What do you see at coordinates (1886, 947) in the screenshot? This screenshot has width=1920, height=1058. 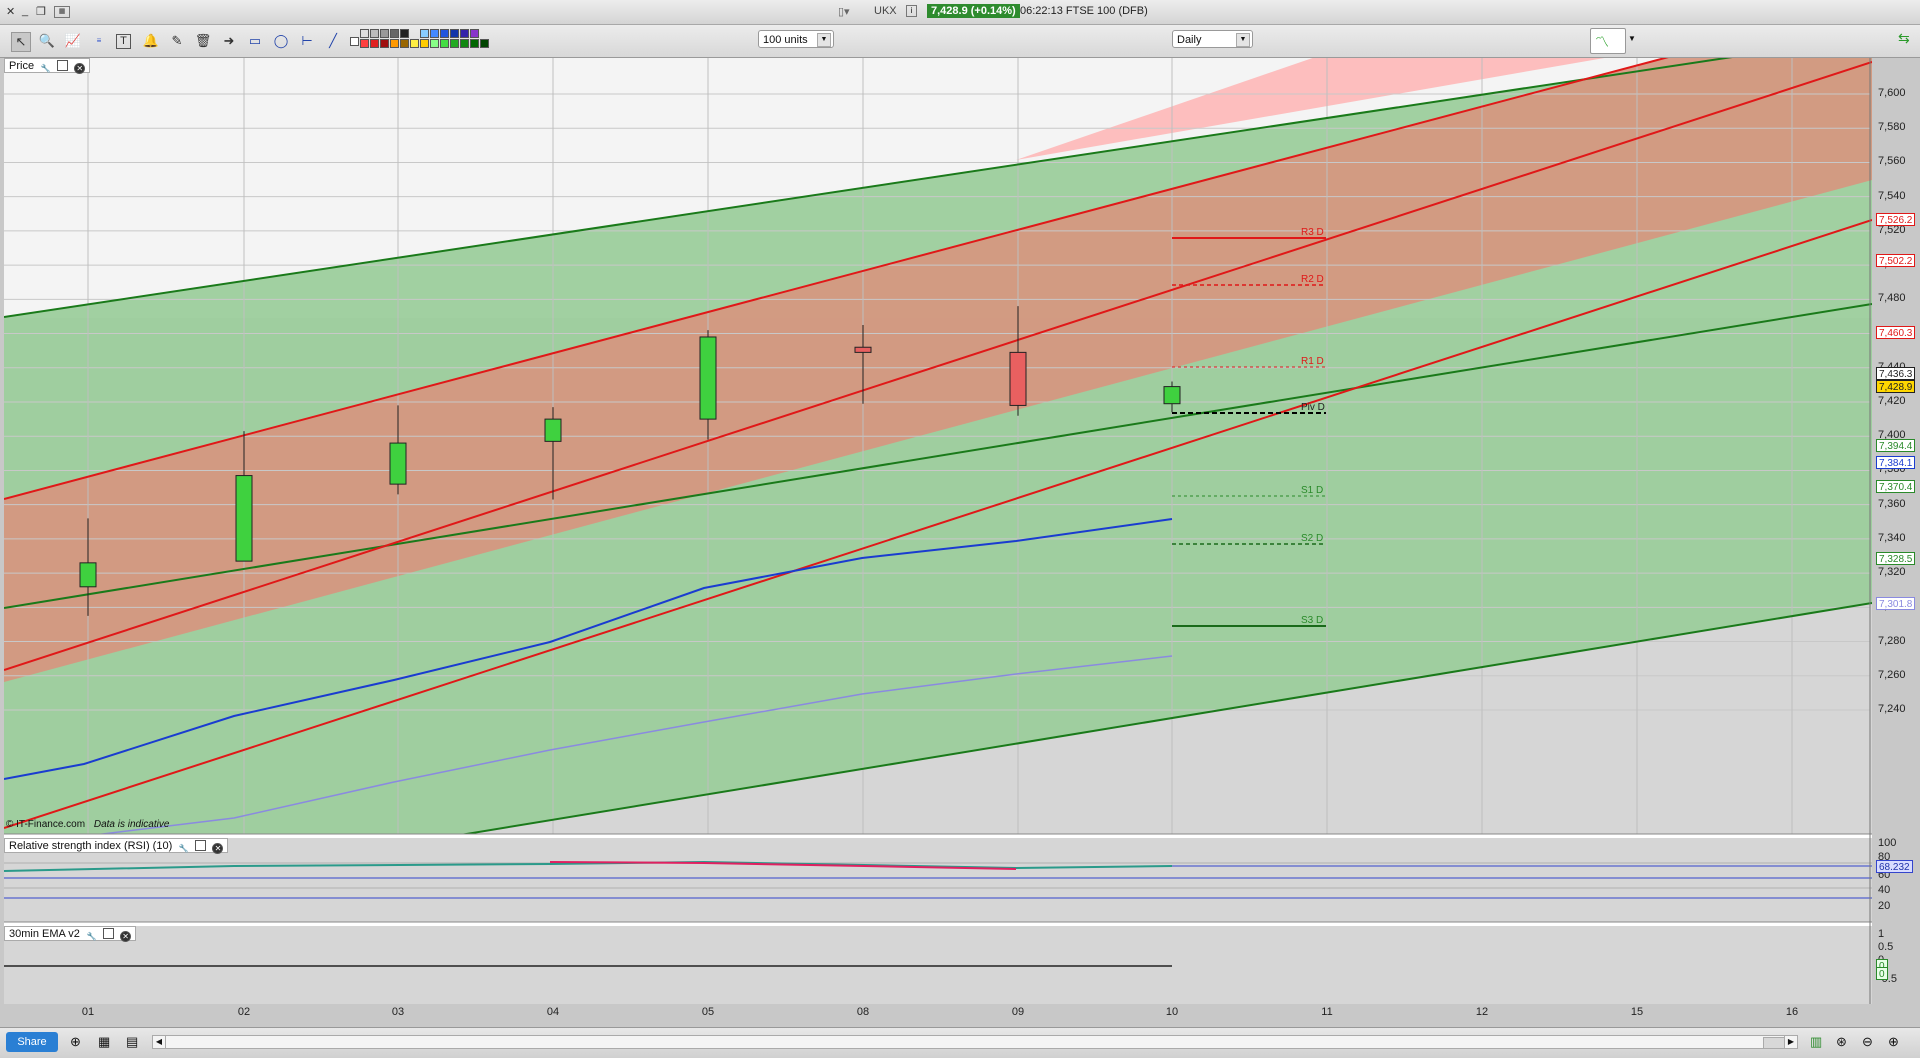 I see `ema-tick: 0.5` at bounding box center [1886, 947].